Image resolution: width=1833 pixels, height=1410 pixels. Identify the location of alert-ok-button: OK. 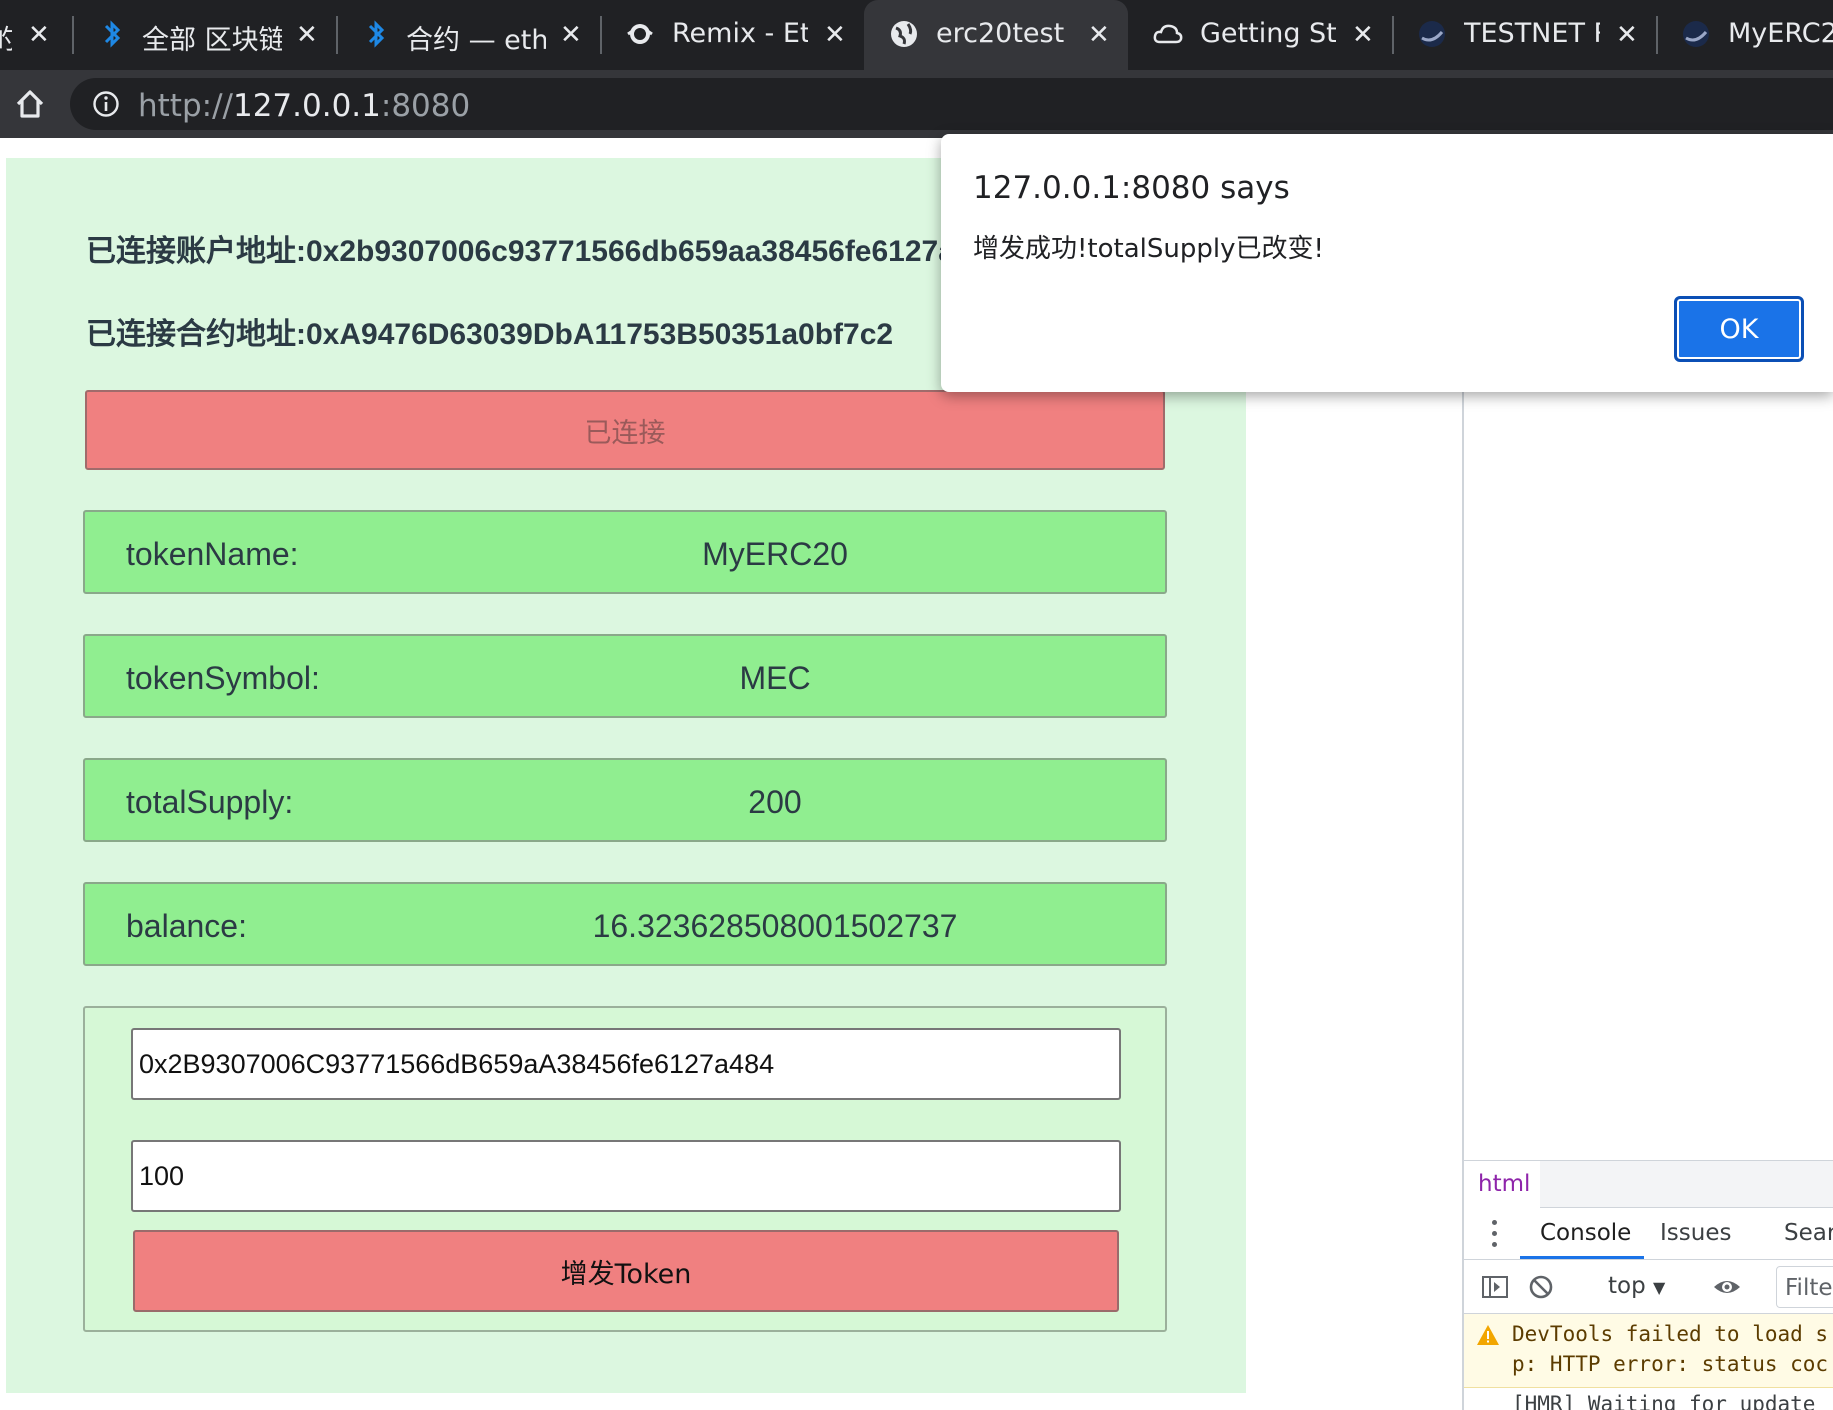
(1739, 329).